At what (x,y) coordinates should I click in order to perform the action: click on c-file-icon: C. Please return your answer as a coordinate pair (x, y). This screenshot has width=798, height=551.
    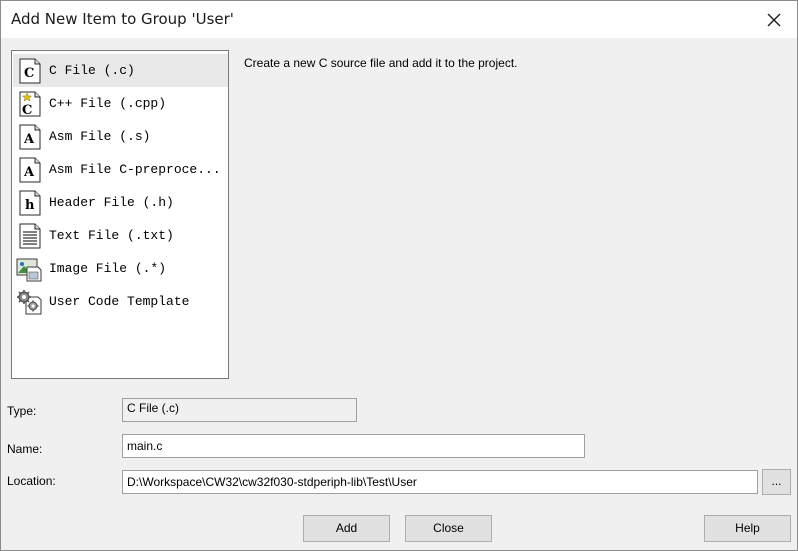
    Looking at the image, I should click on (30, 71).